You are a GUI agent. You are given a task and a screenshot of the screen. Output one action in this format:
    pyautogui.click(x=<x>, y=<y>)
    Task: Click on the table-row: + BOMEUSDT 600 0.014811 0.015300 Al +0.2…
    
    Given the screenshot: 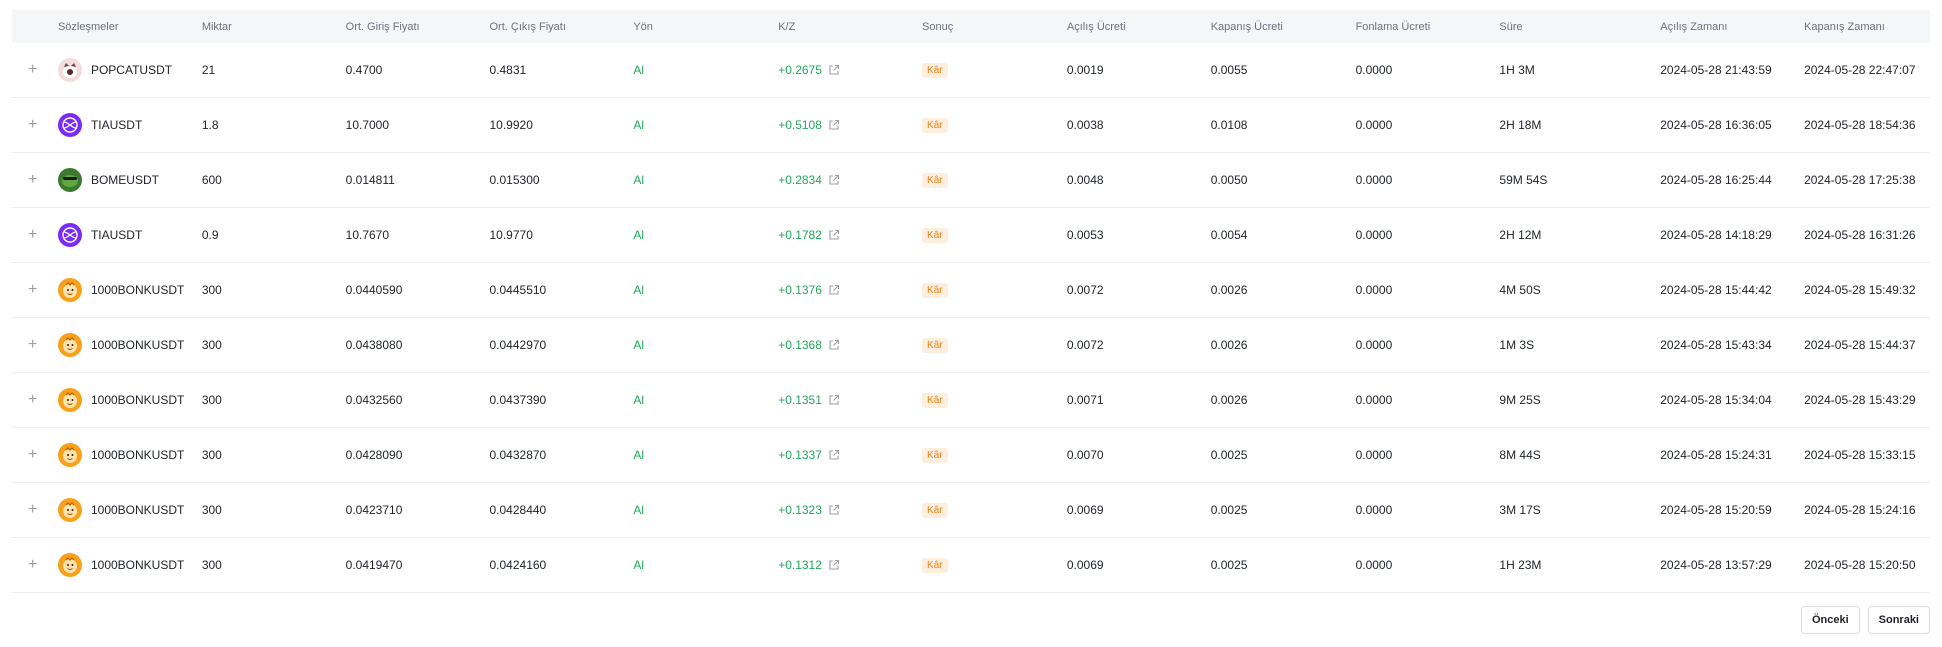 What is the action you would take?
    pyautogui.click(x=971, y=180)
    